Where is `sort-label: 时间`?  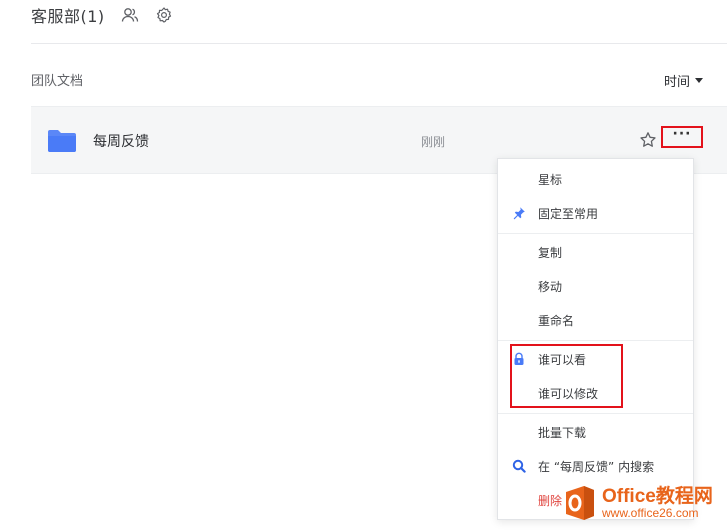
sort-label: 时间 is located at coordinates (676, 82).